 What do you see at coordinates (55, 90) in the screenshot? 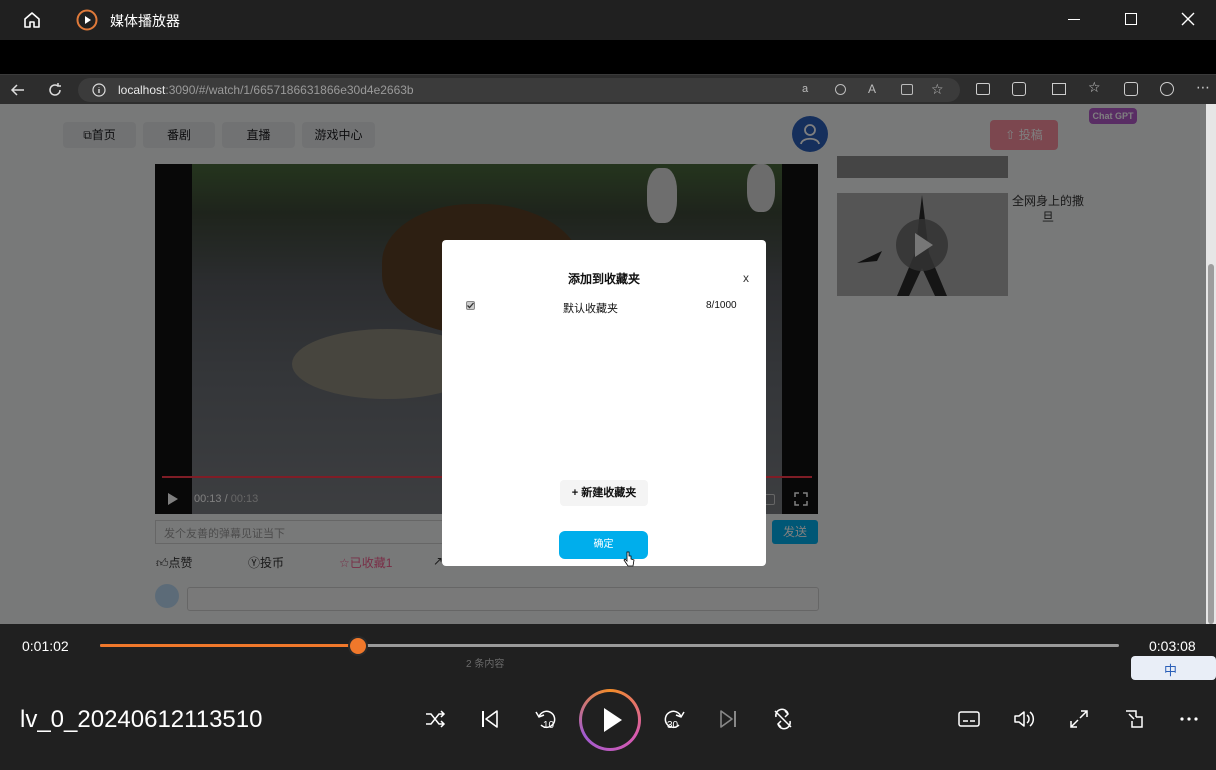
I see `refresh-icon` at bounding box center [55, 90].